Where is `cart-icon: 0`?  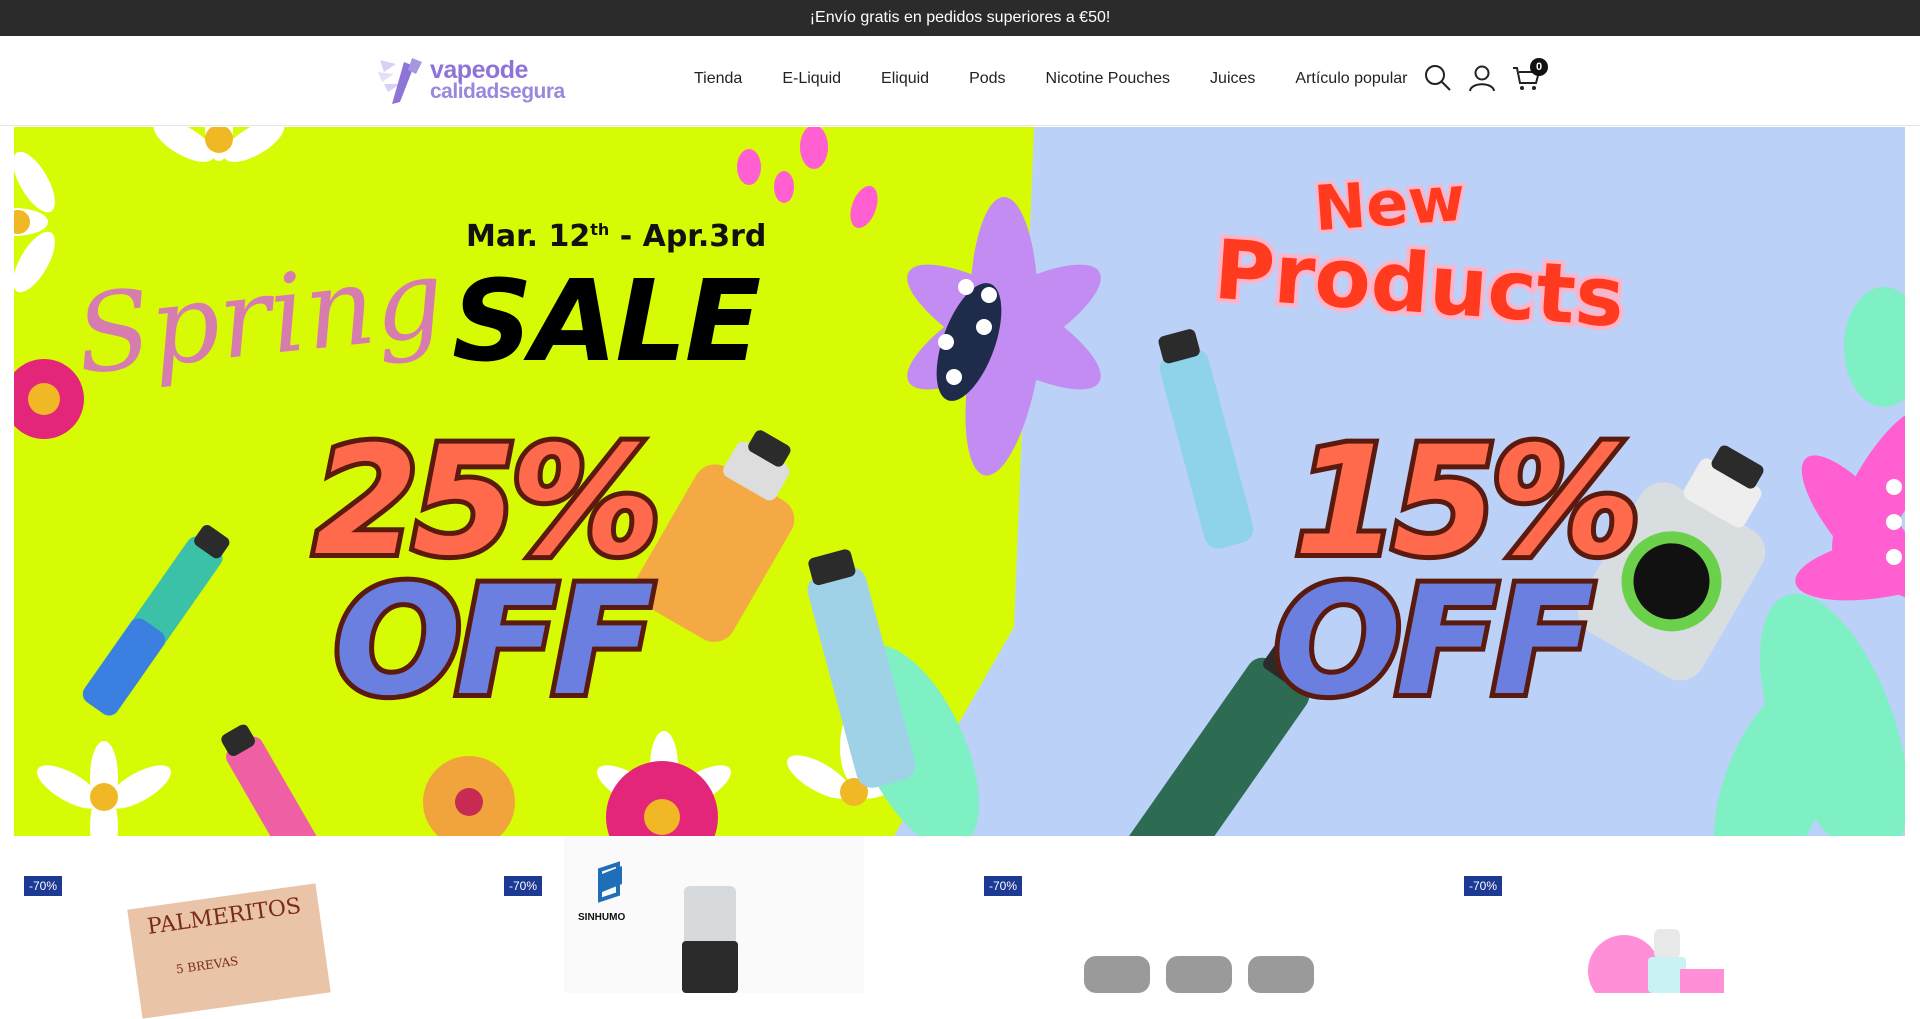 cart-icon: 0 is located at coordinates (1530, 75).